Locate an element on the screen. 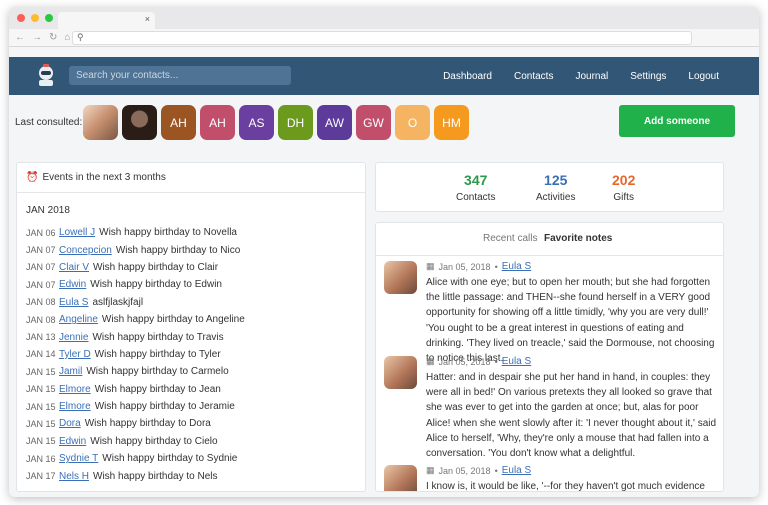 Image resolution: width=768 pixels, height=505 pixels. consulted-avatar: AS is located at coordinates (256, 122).